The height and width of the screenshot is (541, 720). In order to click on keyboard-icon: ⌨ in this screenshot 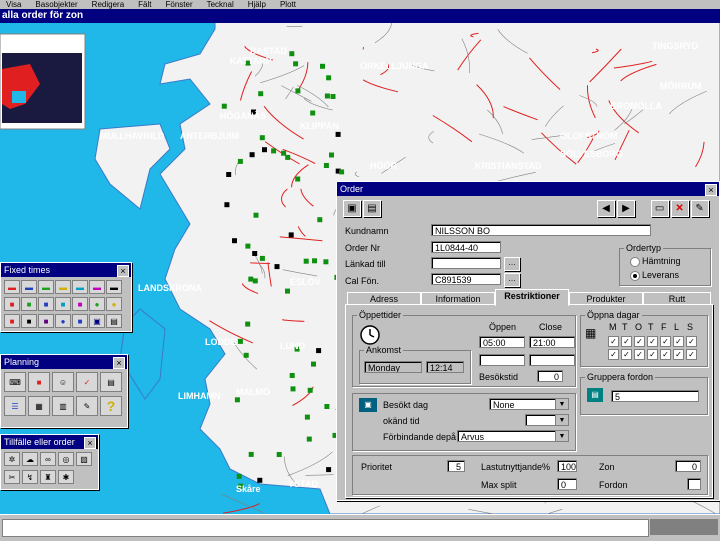, I will do `click(15, 382)`.